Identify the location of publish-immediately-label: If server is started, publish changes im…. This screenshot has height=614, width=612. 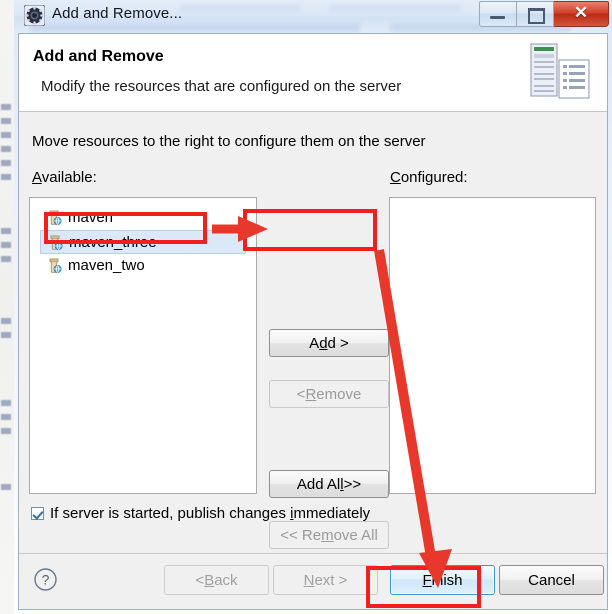
(210, 513).